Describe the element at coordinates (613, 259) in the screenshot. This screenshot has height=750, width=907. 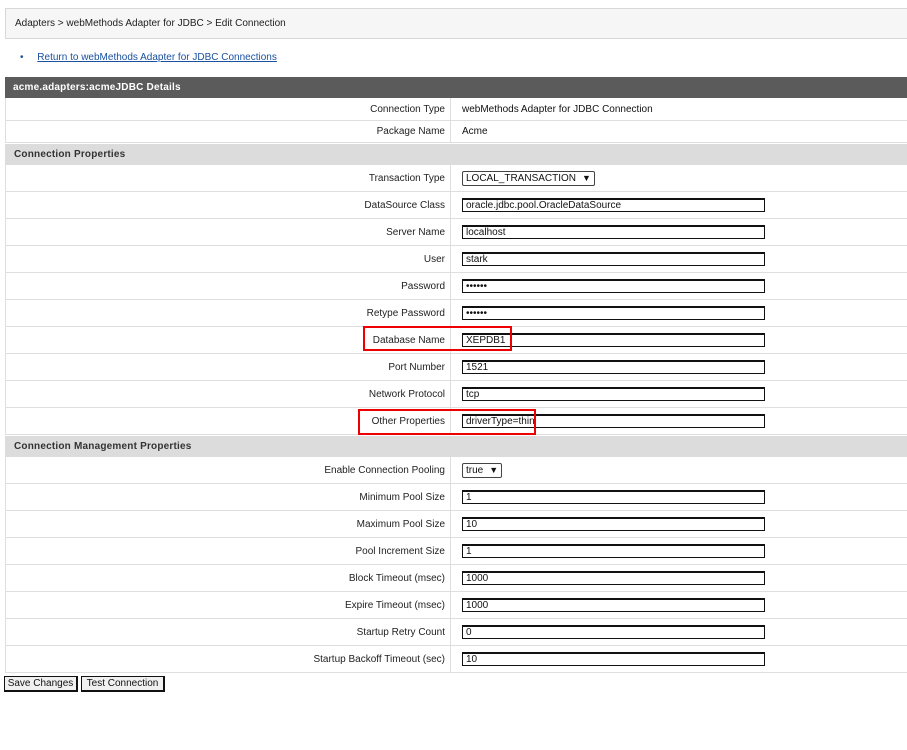
I see `user-input: stark` at that location.